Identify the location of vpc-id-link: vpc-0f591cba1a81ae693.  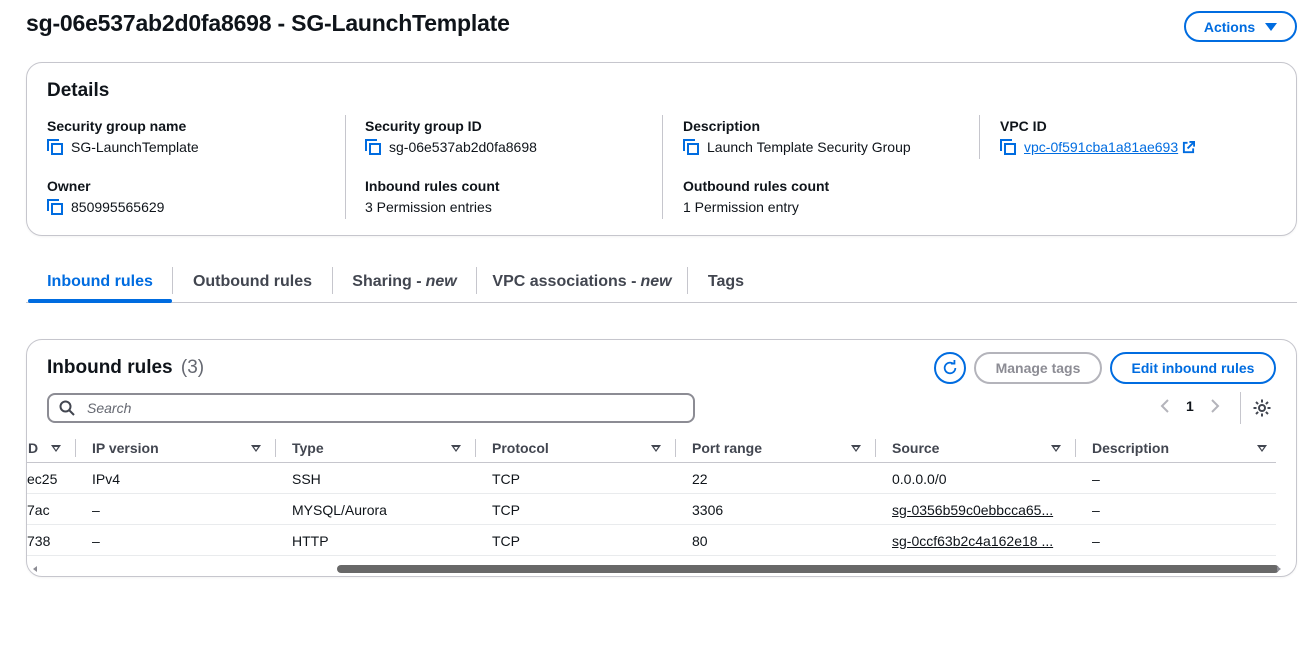
(1101, 147).